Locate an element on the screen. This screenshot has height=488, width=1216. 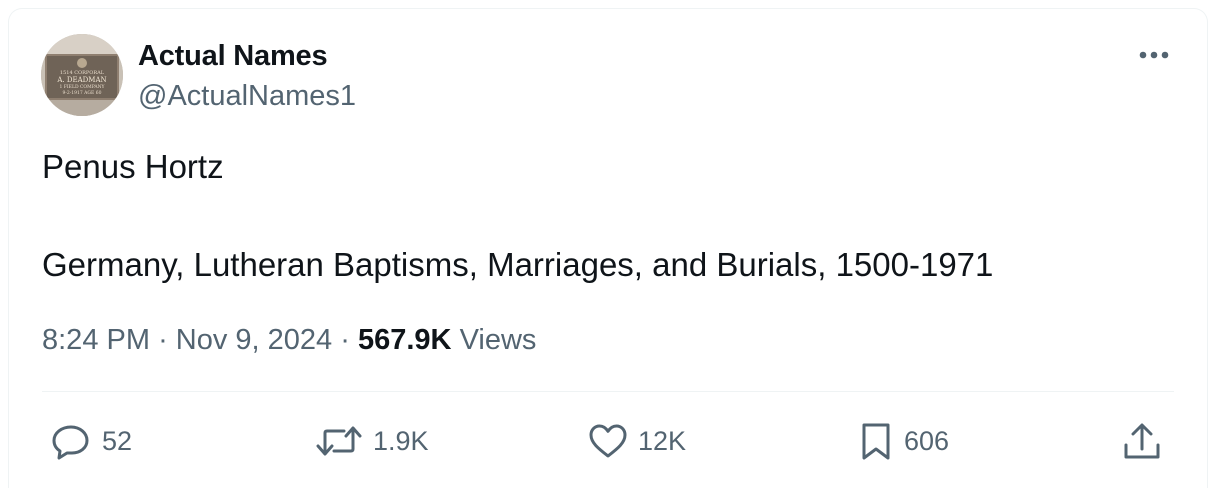
more-options-button is located at coordinates (1155, 54).